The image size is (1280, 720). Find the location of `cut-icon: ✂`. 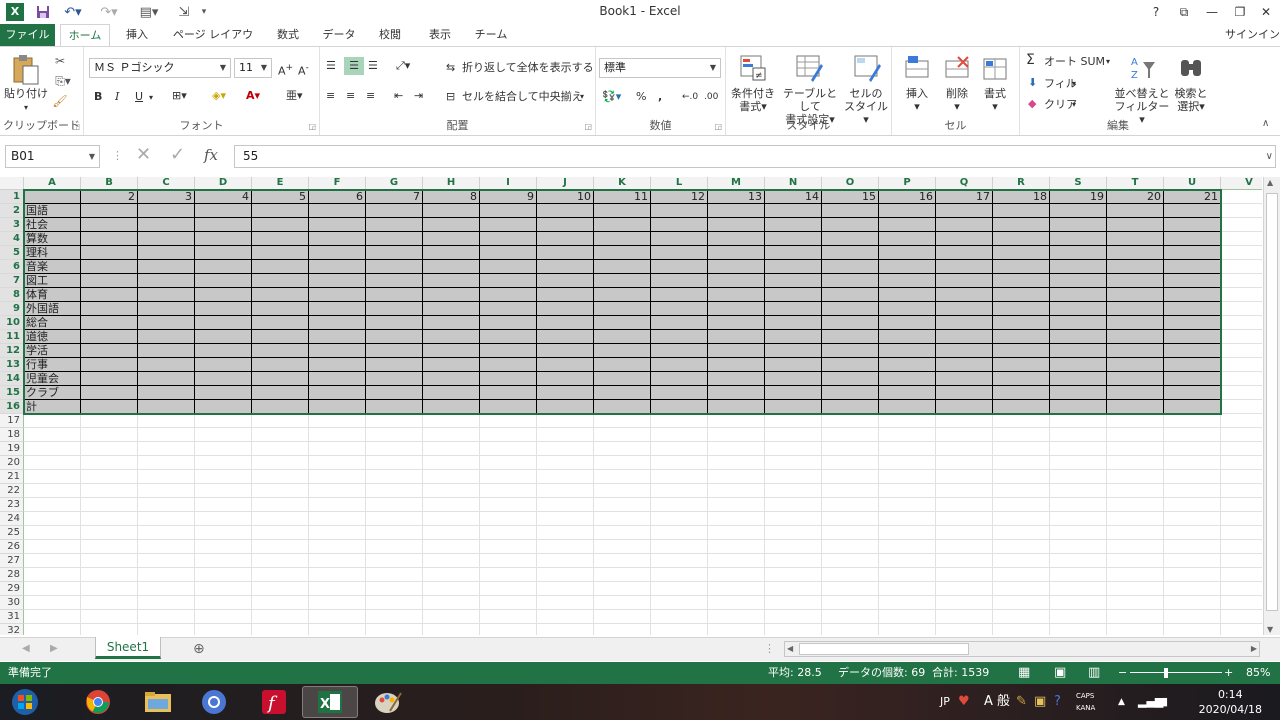

cut-icon: ✂ is located at coordinates (60, 61).